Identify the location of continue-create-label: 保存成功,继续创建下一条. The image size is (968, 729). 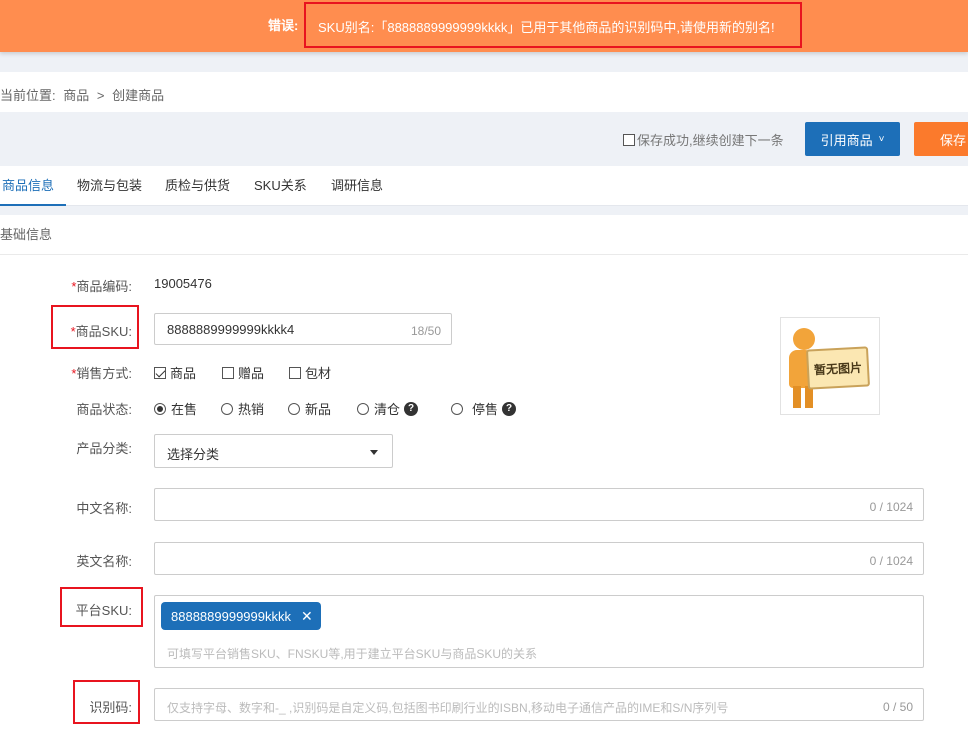
(710, 140).